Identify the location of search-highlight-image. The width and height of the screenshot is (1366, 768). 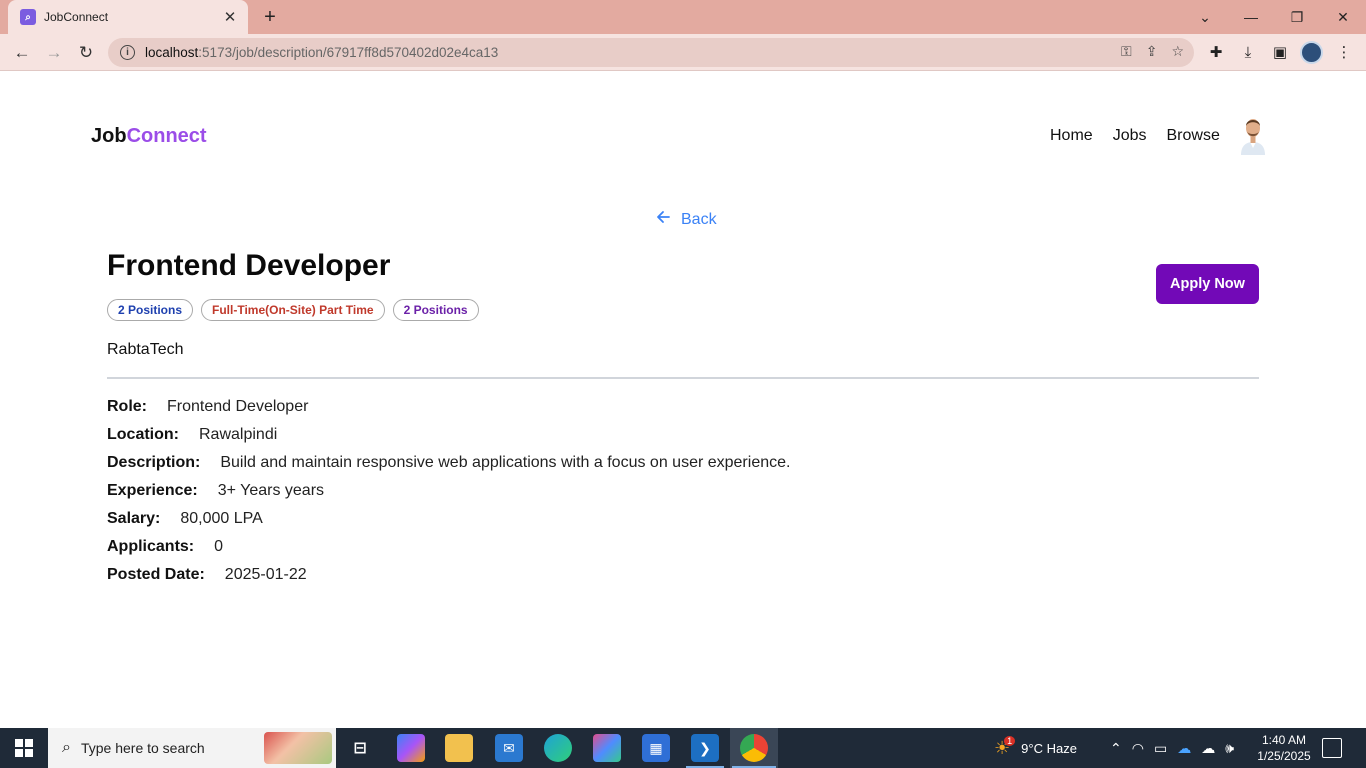
(298, 748).